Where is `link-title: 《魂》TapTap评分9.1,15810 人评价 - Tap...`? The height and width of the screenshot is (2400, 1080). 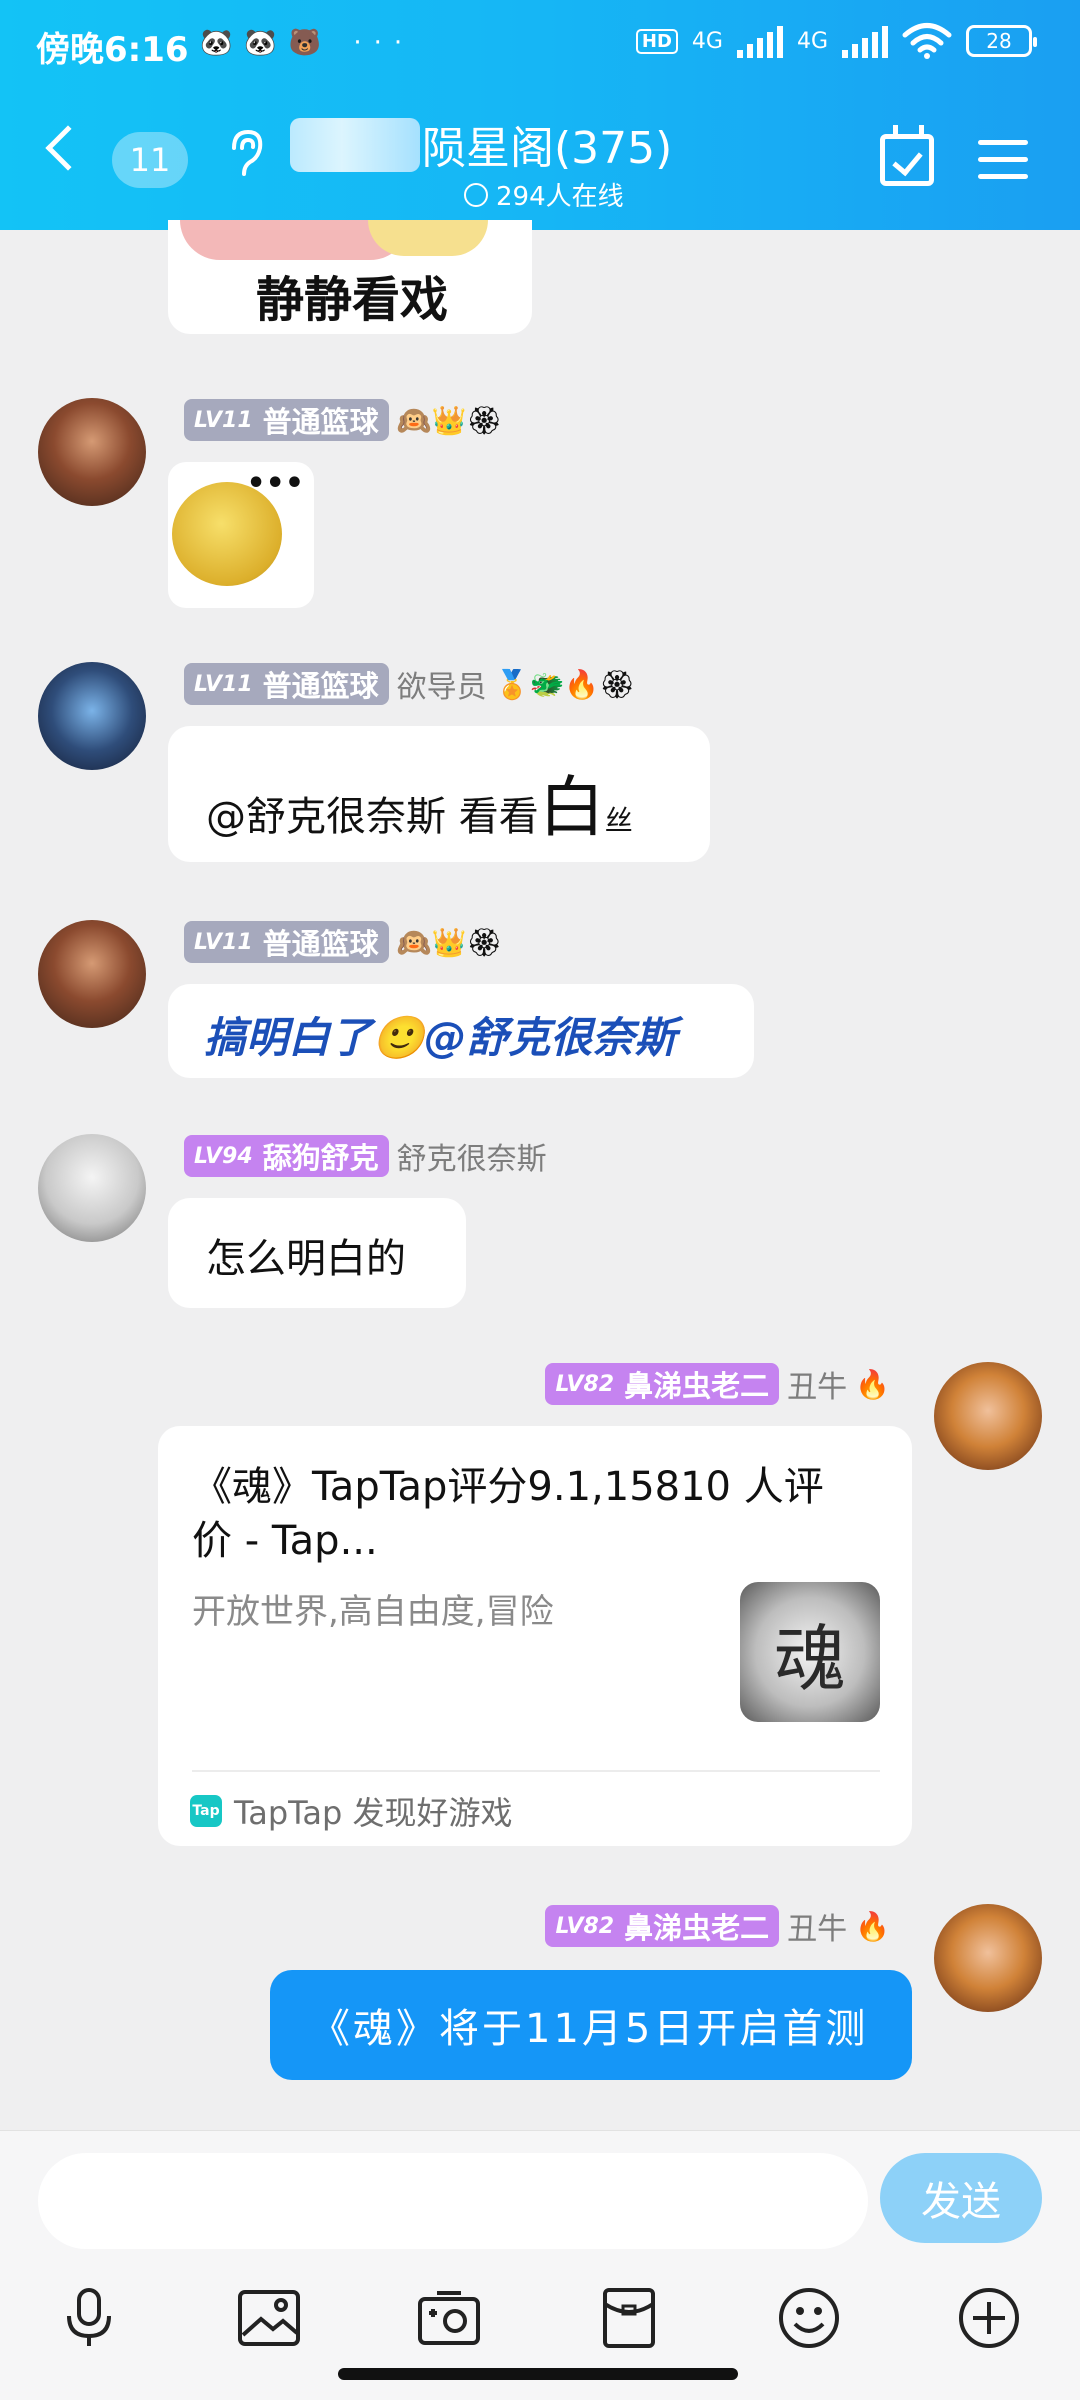 link-title: 《魂》TapTap评分9.1,15810 人评价 - Tap... is located at coordinates (508, 1514).